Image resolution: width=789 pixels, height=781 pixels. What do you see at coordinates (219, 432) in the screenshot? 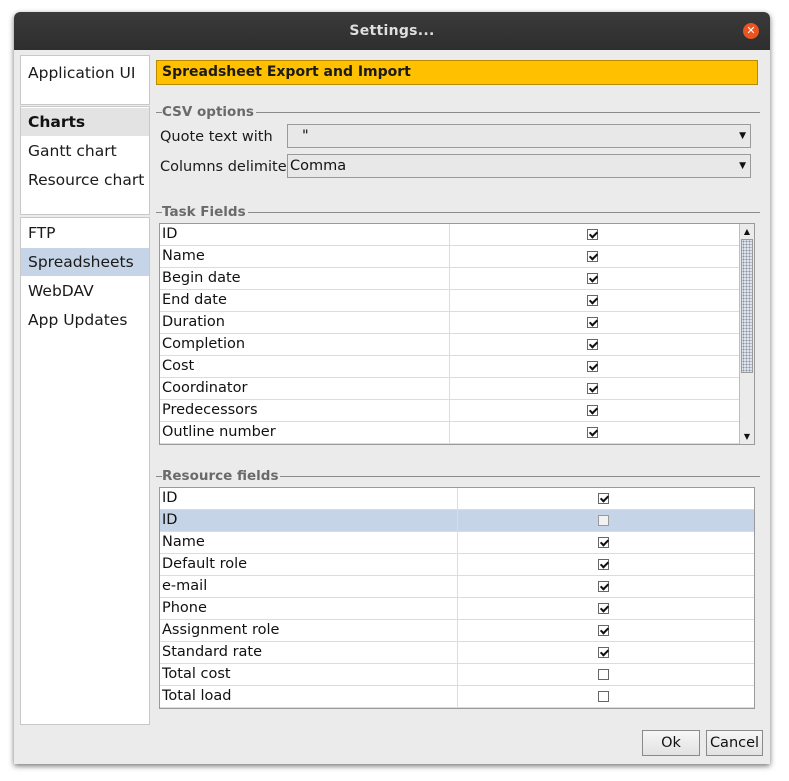
I see `field-name: Outline number` at bounding box center [219, 432].